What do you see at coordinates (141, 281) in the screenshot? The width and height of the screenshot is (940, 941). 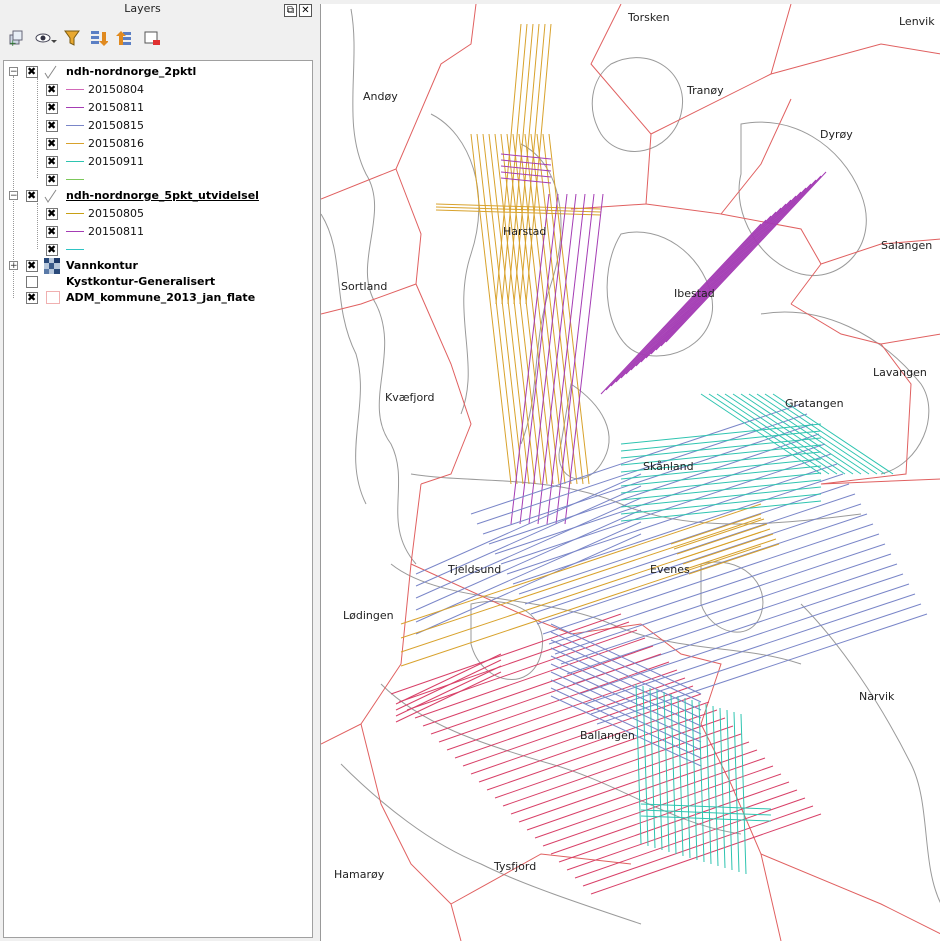 I see `layer-name: Kystkontur-Generalisert` at bounding box center [141, 281].